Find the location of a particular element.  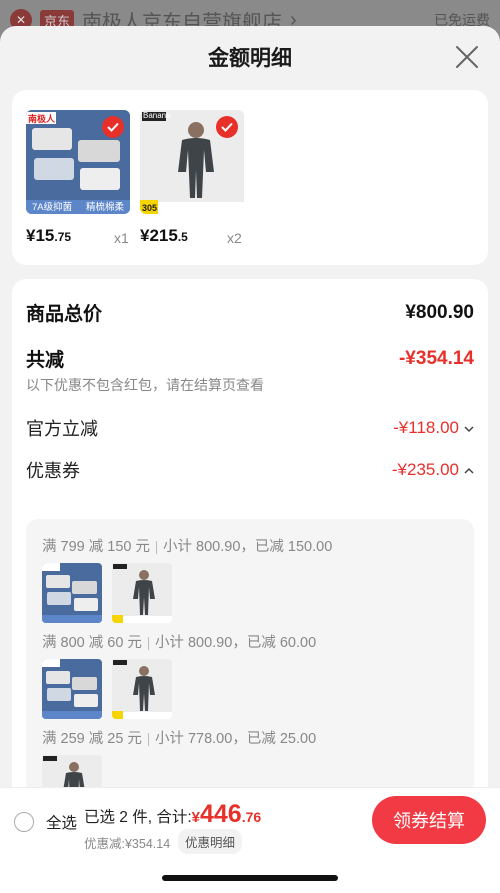

coupon-detail: 小计 778.00，已减 25.00 is located at coordinates (235, 739).